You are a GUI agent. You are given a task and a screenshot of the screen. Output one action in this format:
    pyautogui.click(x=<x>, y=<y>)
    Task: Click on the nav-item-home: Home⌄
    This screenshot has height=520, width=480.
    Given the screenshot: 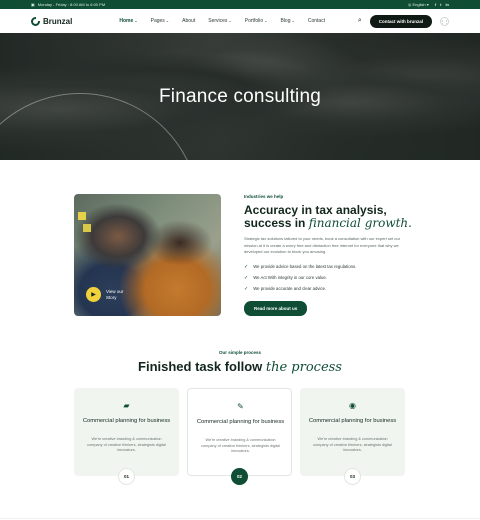 What is the action you would take?
    pyautogui.click(x=128, y=21)
    